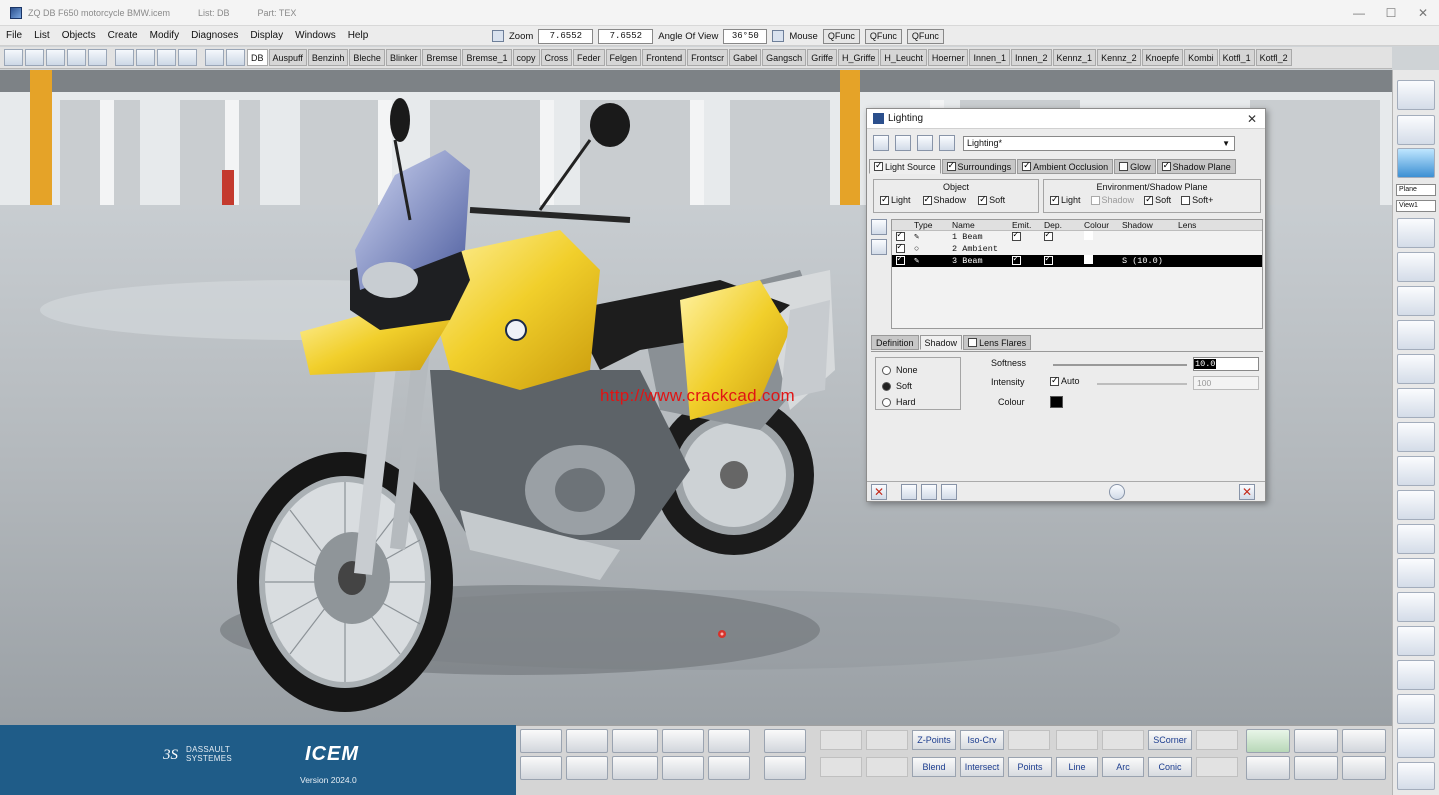 The height and width of the screenshot is (795, 1439). Describe the element at coordinates (1416, 776) in the screenshot. I see `tools-icon` at that location.